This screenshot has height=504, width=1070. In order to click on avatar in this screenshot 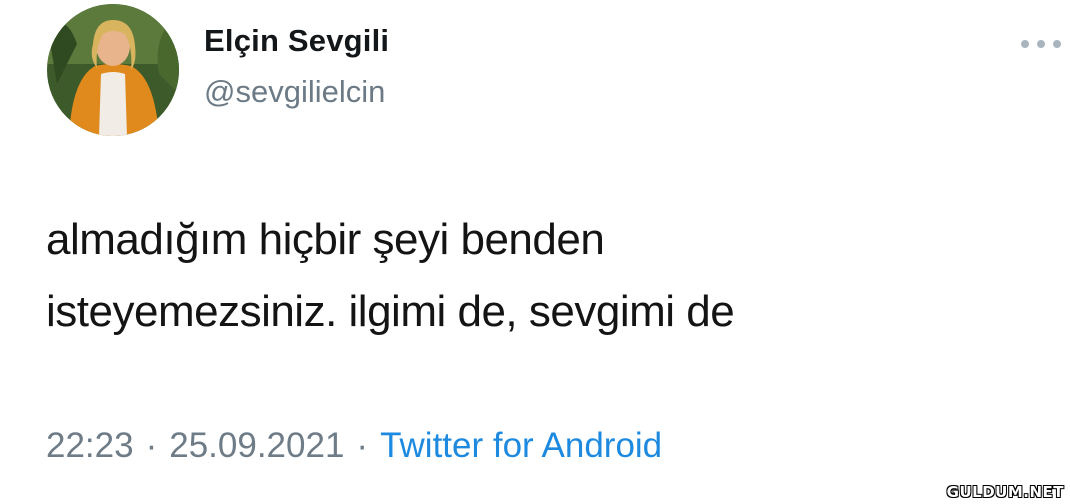, I will do `click(113, 70)`.